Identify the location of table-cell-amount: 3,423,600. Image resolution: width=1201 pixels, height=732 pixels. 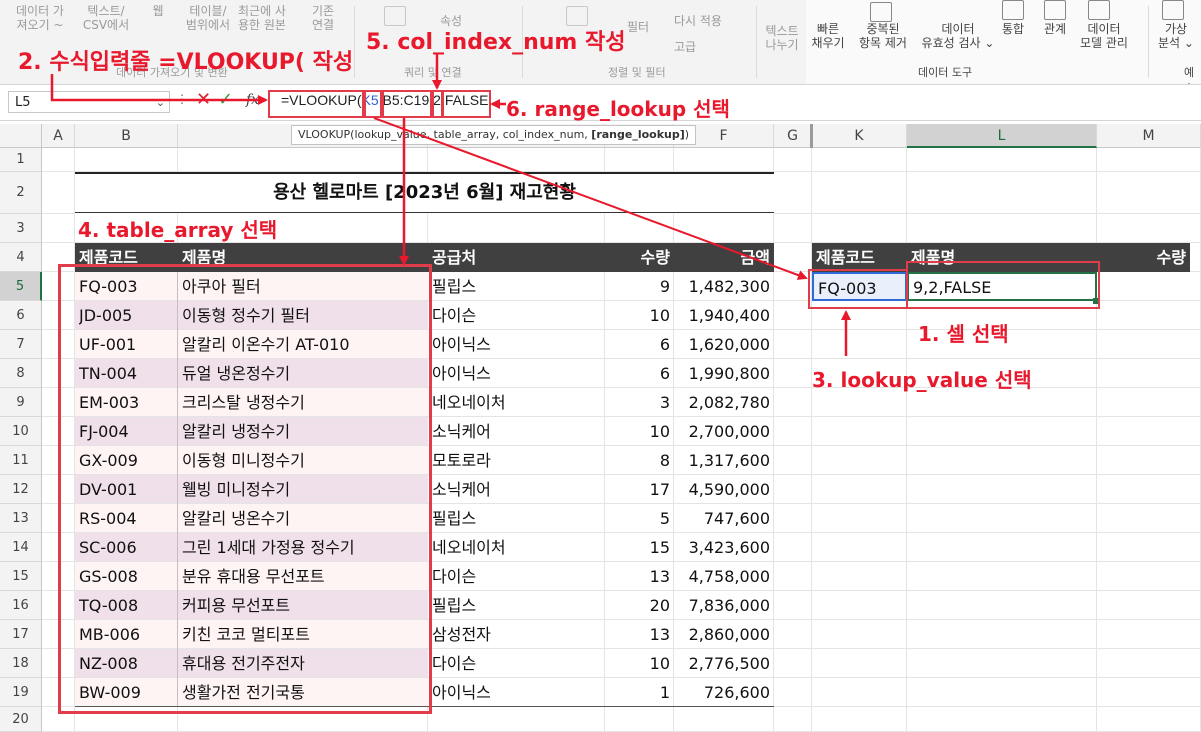
(724, 547).